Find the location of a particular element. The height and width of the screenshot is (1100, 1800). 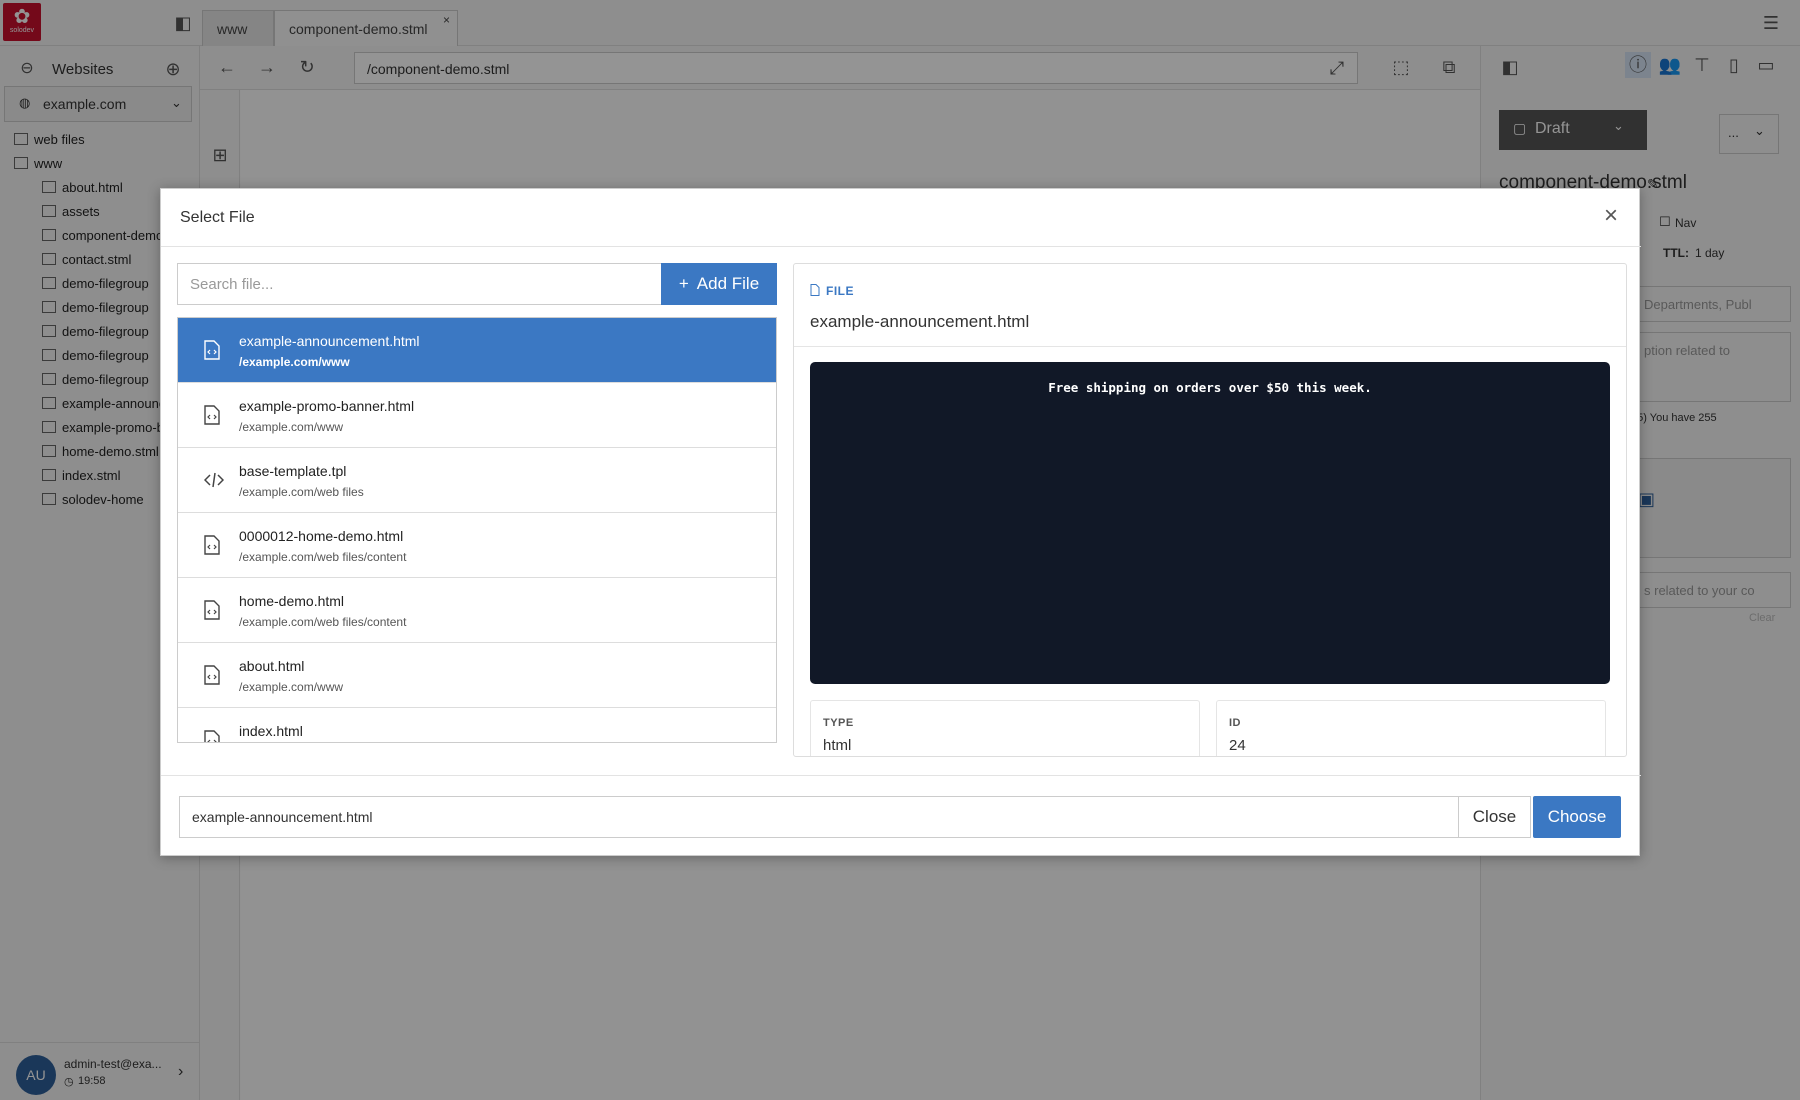

file-name: base-template.tpl is located at coordinates (293, 471).